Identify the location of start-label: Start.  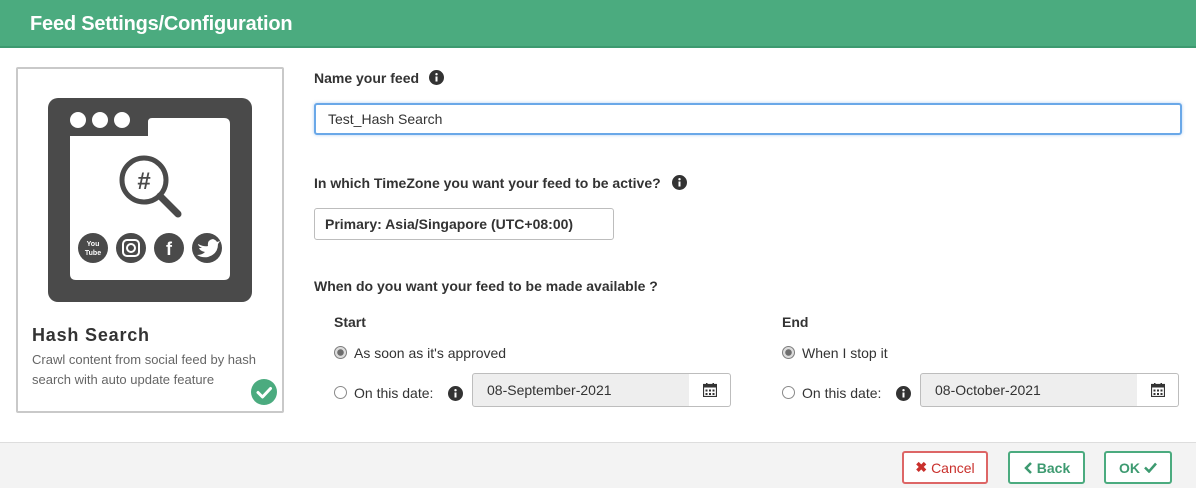
(350, 322).